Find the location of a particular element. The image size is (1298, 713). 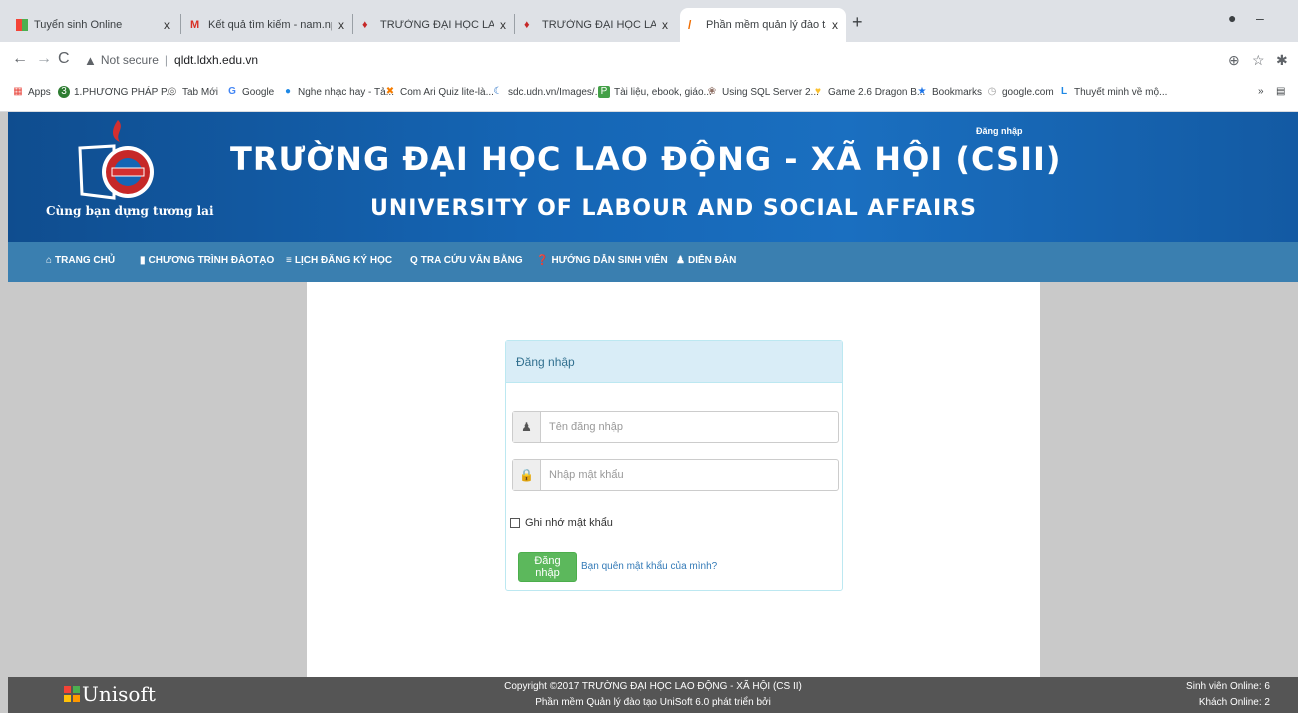

browser-tab: Tuyển sinh Online x is located at coordinates (93, 25).